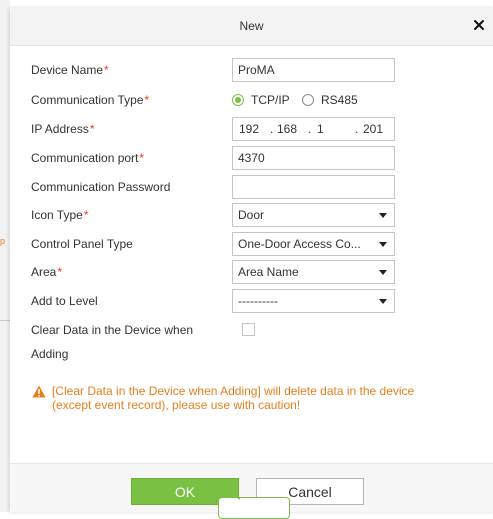 The width and height of the screenshot is (493, 519). What do you see at coordinates (47, 272) in the screenshot?
I see `area-label: Area*` at bounding box center [47, 272].